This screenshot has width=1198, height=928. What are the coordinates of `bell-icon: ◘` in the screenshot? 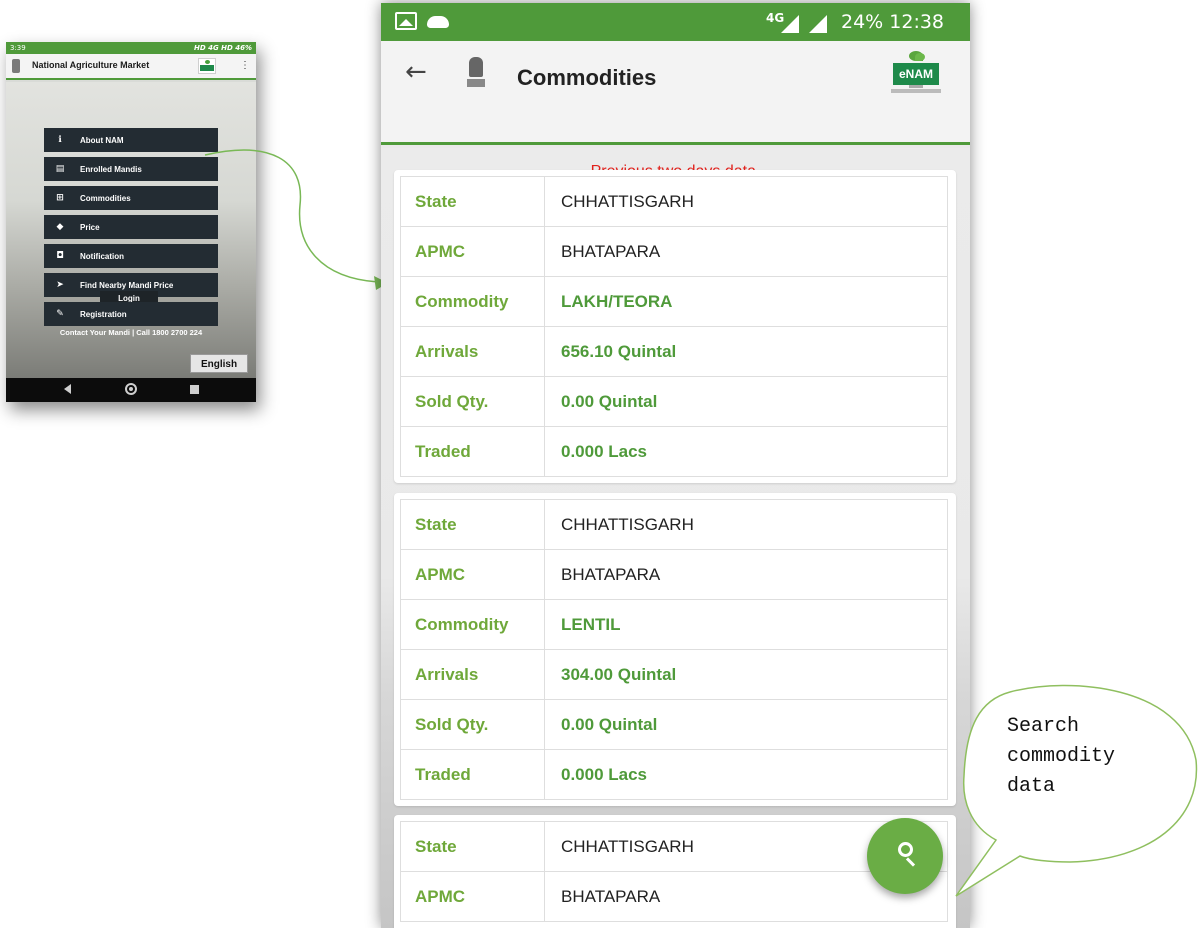 It's located at (60, 256).